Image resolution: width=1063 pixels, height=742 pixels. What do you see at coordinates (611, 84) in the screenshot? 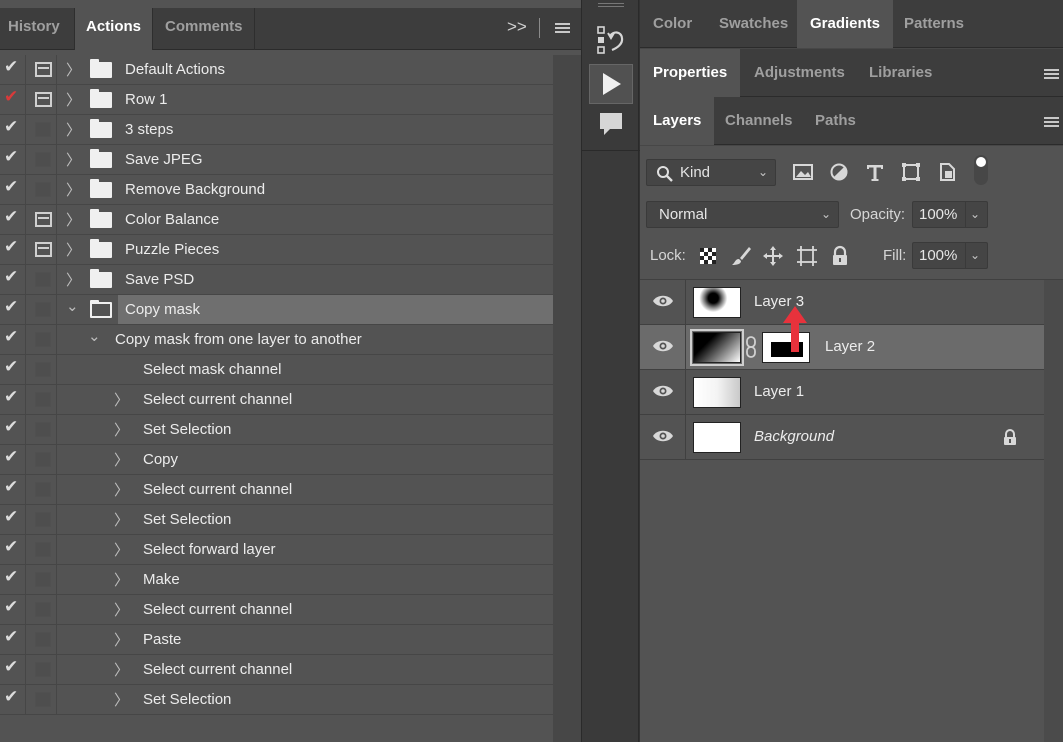
I see `play-icon` at bounding box center [611, 84].